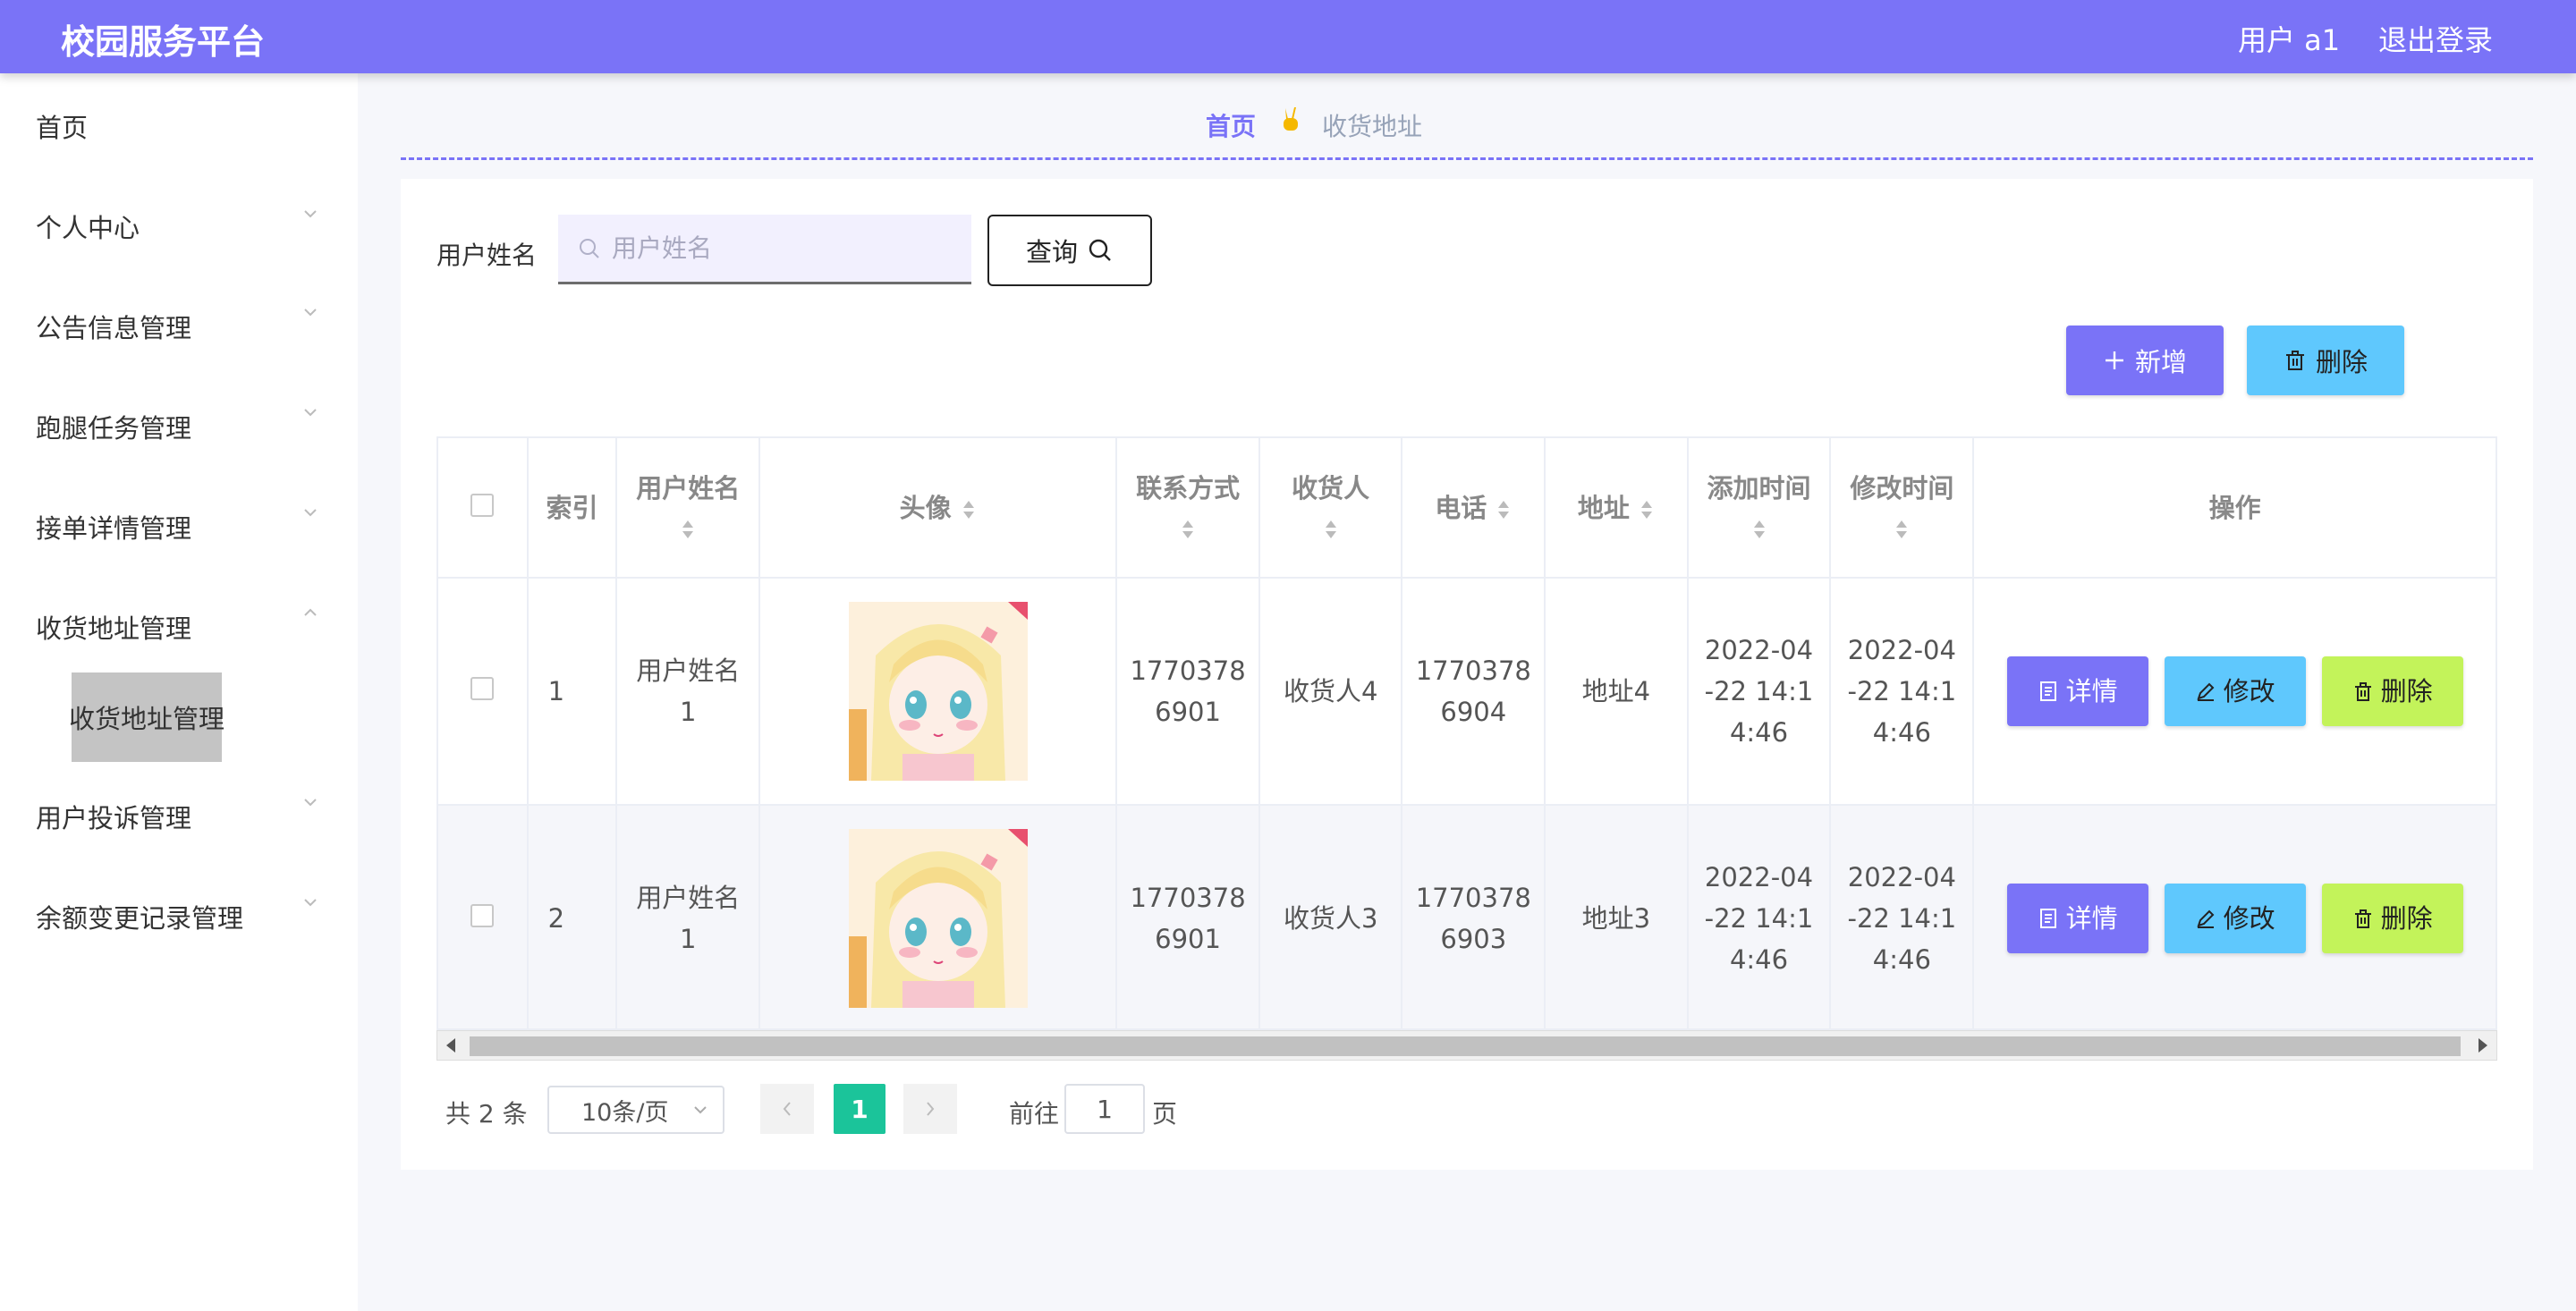 This screenshot has width=2576, height=1311. I want to click on query-button-label: 查询, so click(1051, 252).